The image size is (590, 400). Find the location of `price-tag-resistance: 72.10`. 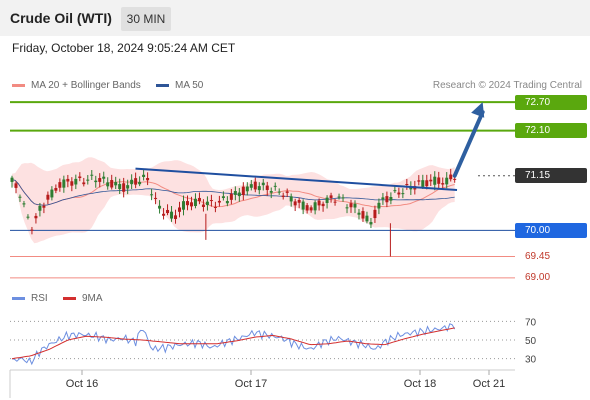

price-tag-resistance: 72.10 is located at coordinates (551, 131).